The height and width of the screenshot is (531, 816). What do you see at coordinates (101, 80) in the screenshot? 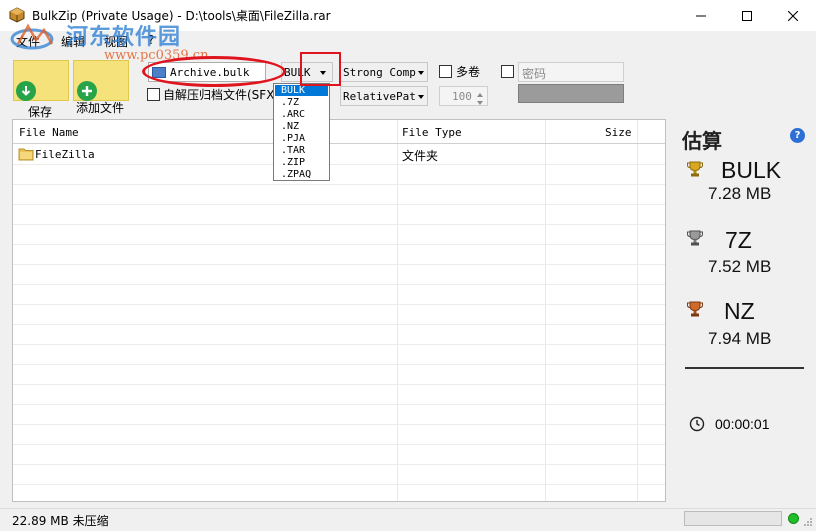
I see `add-files-button` at bounding box center [101, 80].